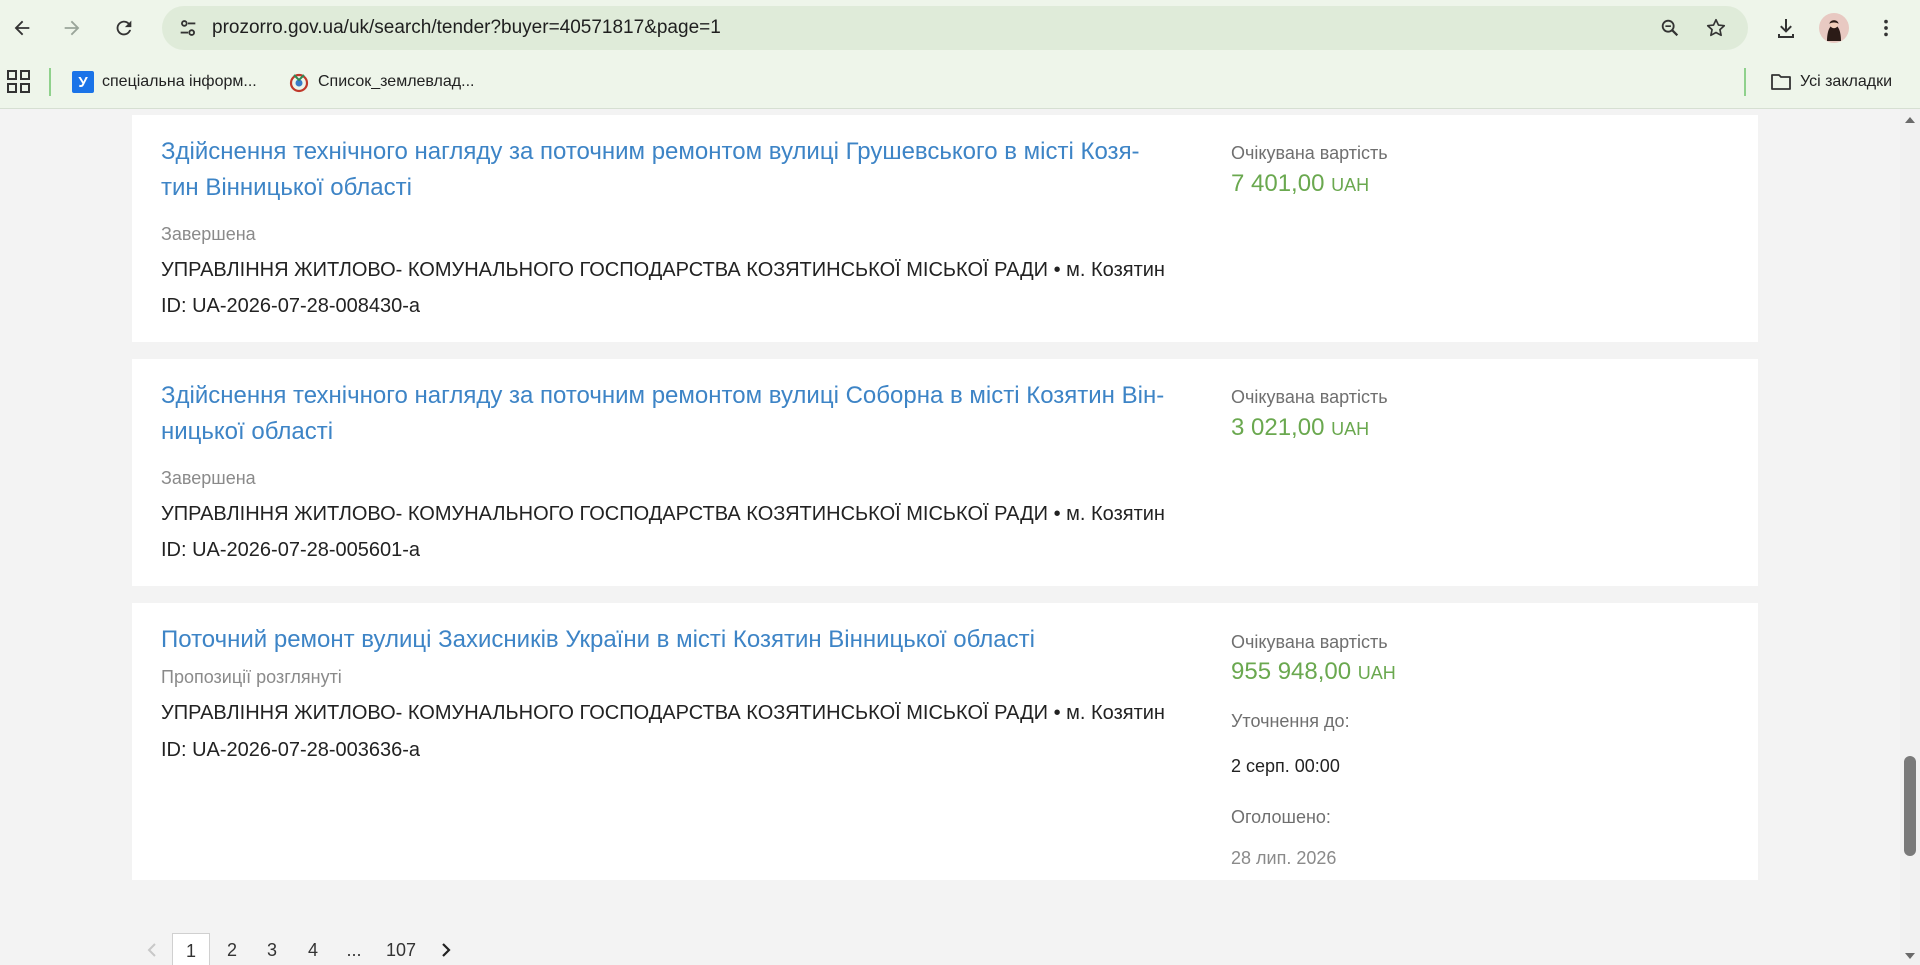  I want to click on bookmark-star-button, so click(1716, 28).